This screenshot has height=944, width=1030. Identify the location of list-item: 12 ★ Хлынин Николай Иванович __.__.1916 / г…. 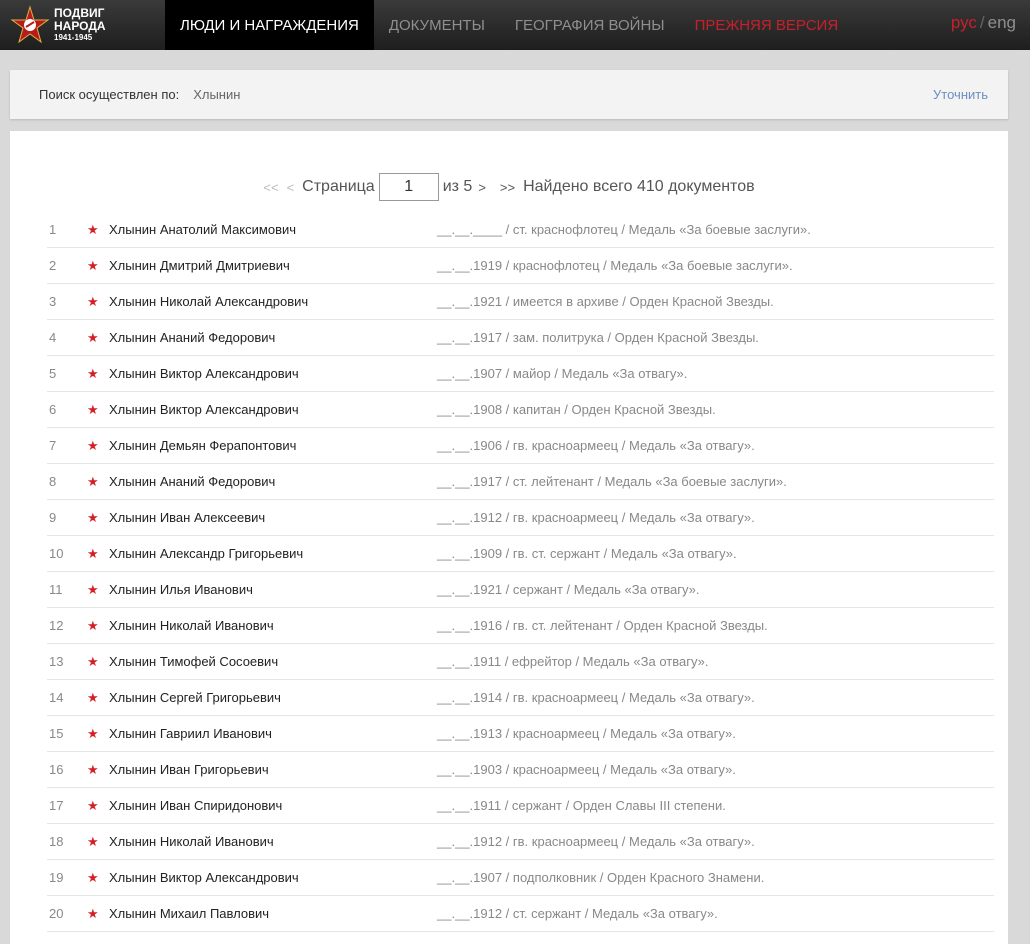
(520, 626).